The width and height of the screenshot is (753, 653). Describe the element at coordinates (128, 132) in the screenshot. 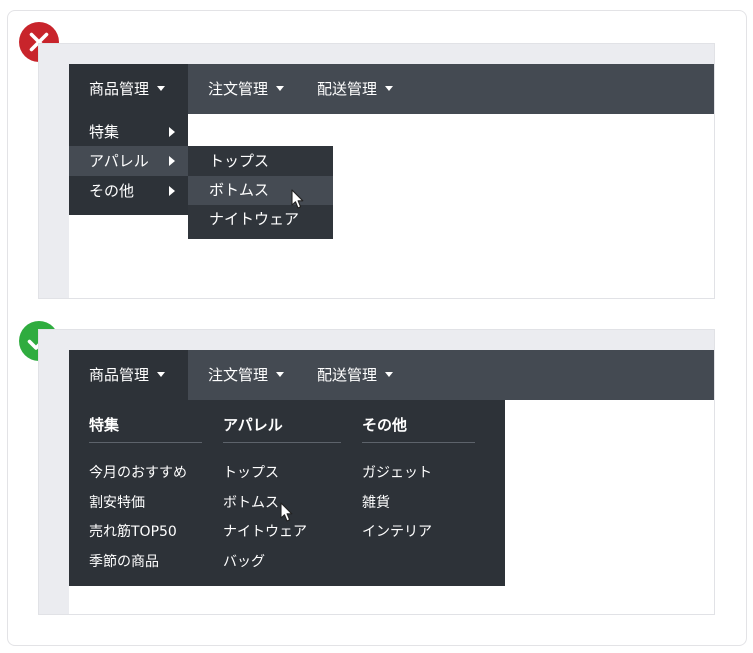

I see `menu-item-feature: 特集` at that location.